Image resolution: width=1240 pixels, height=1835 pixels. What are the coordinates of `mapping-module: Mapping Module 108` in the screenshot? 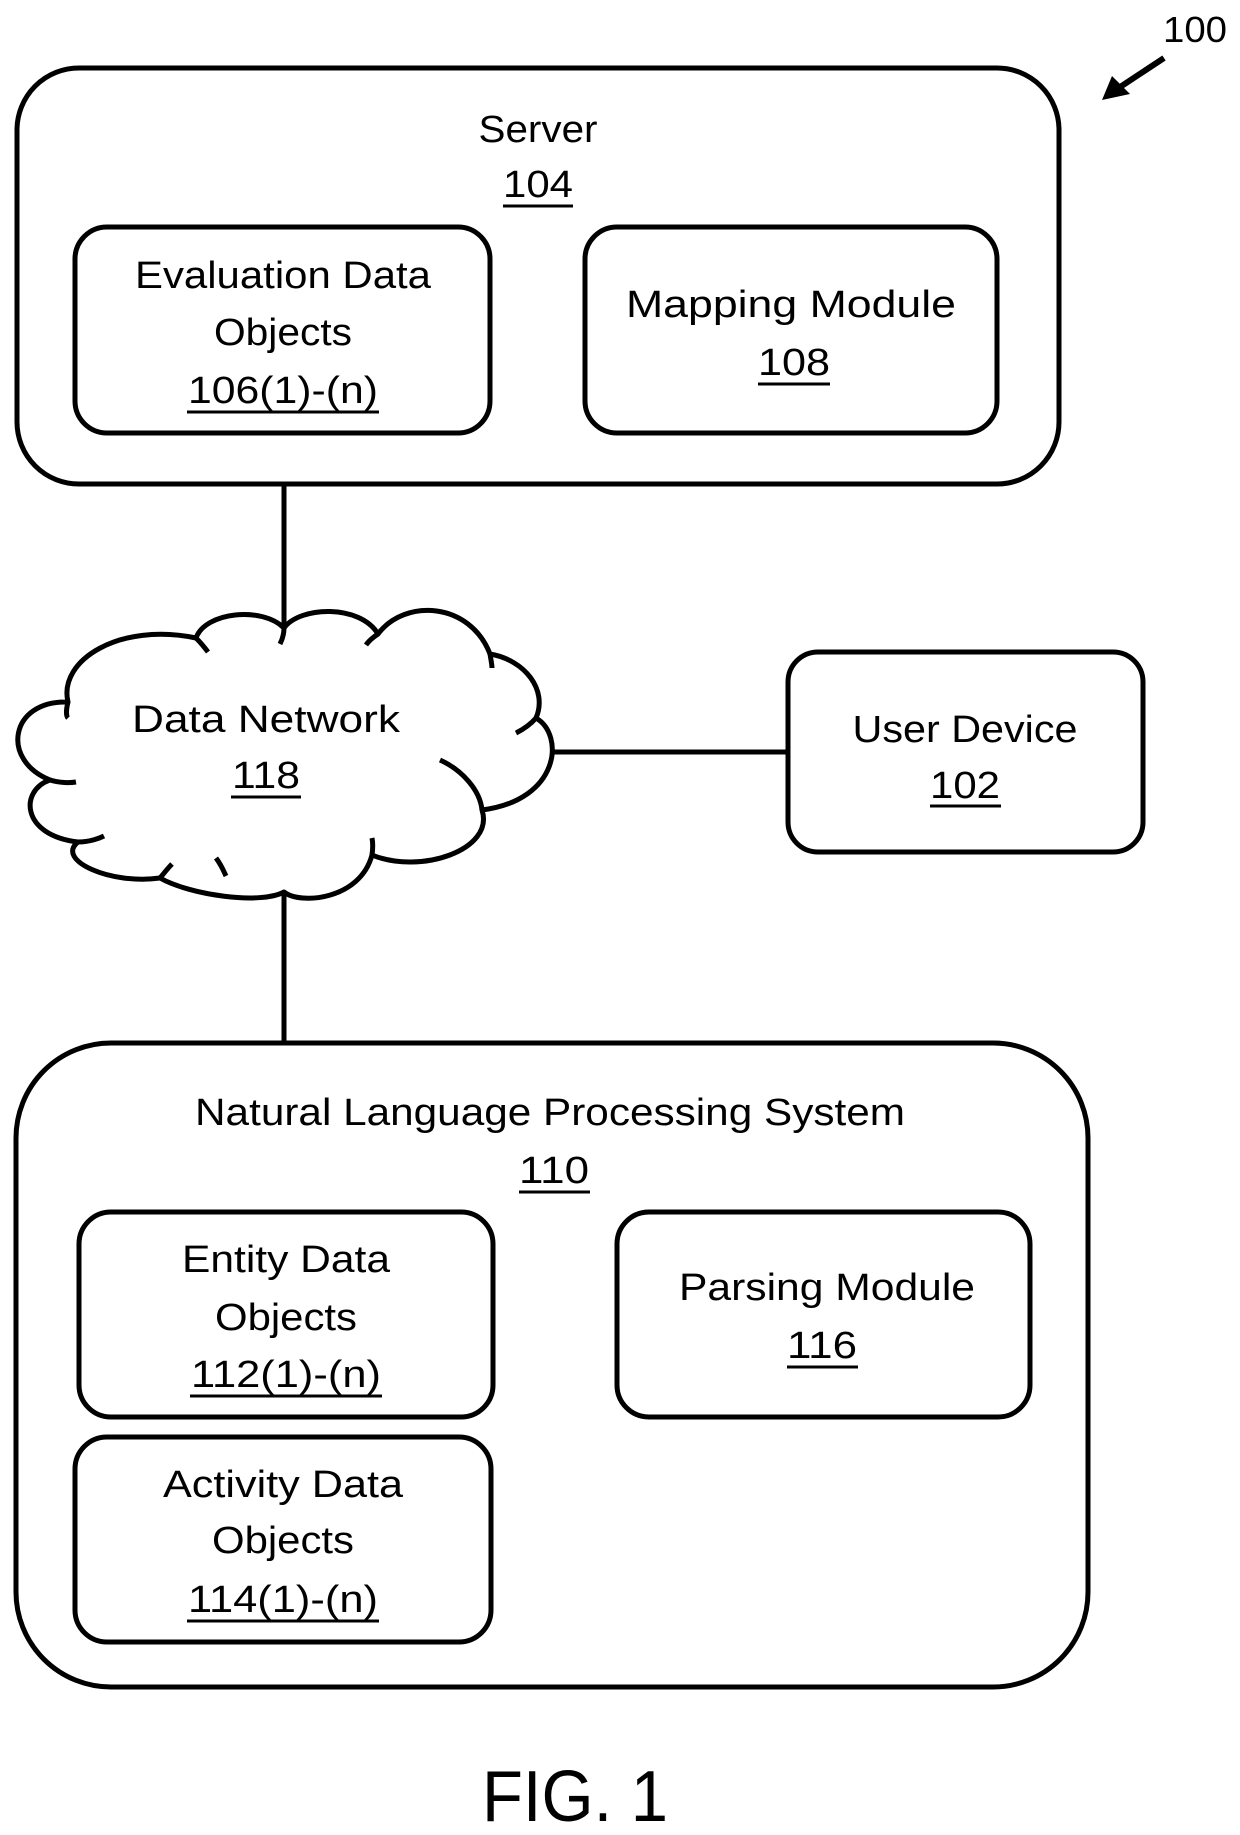 It's located at (791, 330).